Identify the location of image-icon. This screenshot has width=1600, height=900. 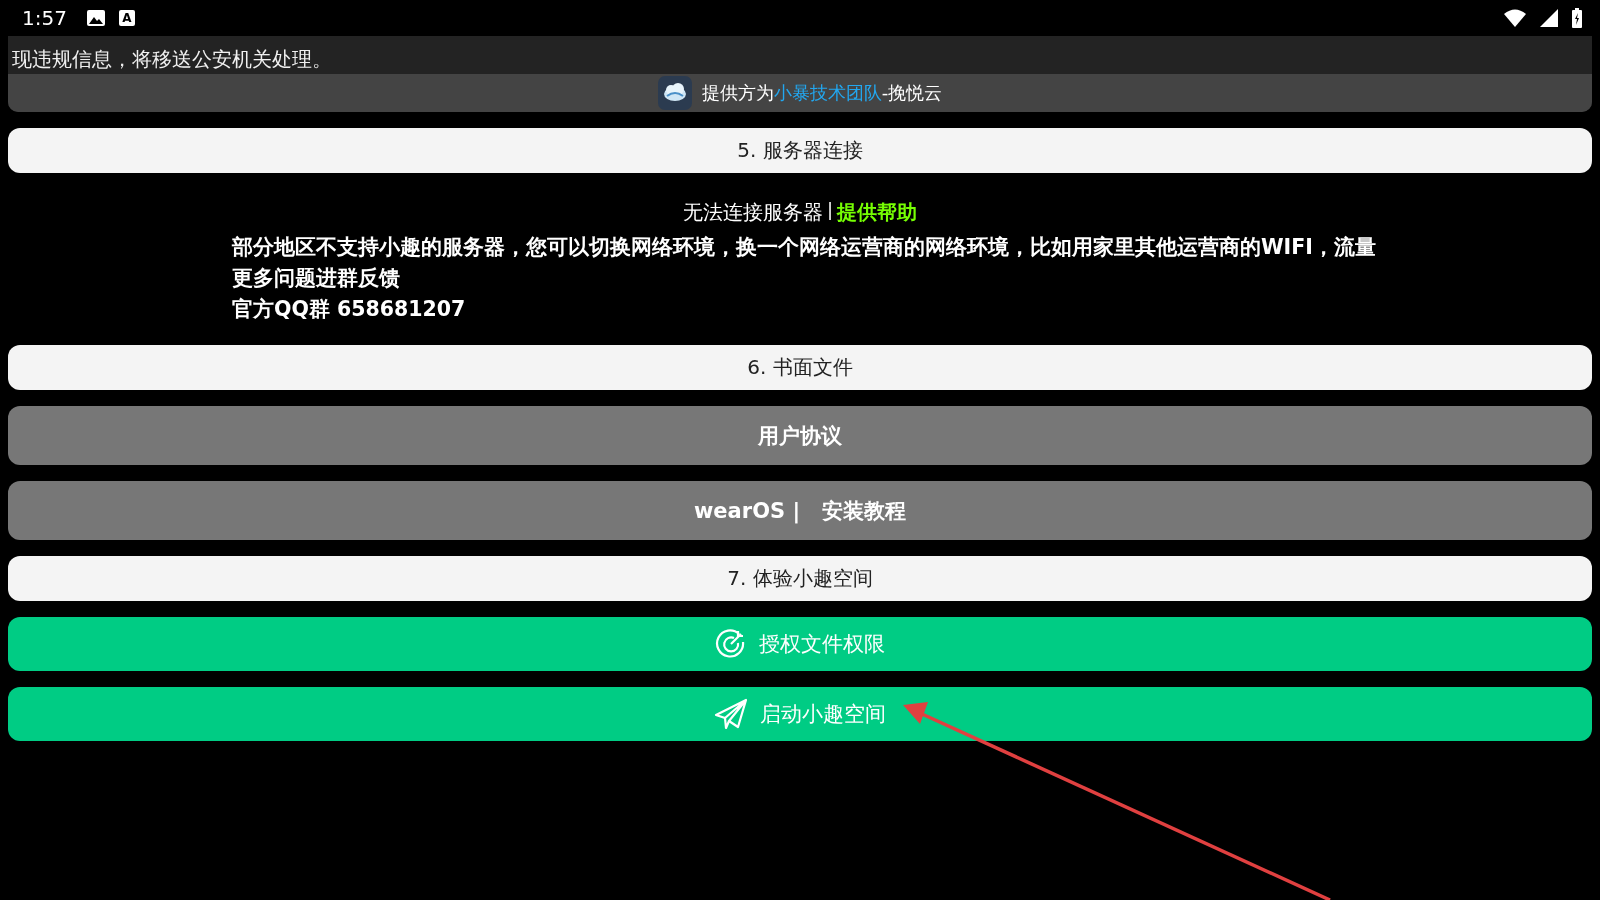
(95, 18).